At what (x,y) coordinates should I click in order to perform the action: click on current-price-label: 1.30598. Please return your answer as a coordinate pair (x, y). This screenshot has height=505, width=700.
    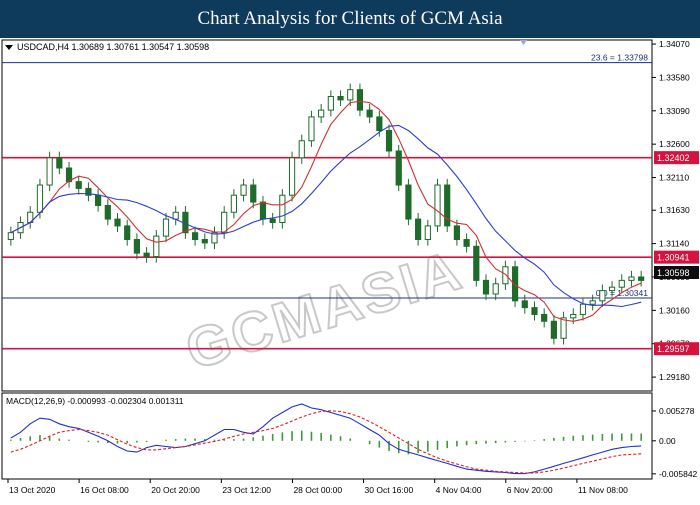
    Looking at the image, I should click on (673, 273).